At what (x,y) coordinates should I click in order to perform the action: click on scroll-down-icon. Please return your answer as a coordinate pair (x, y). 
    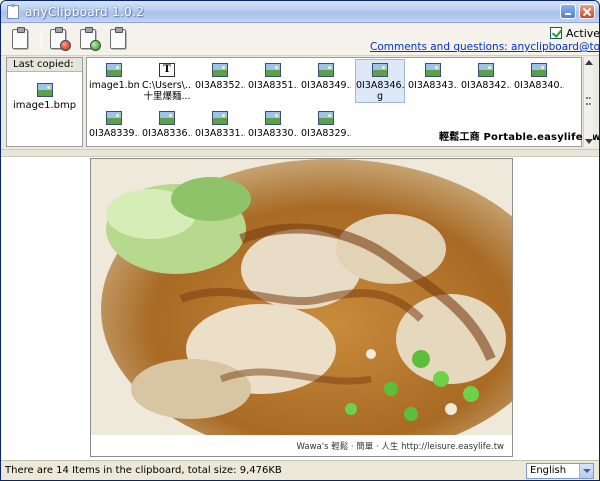
    Looking at the image, I should click on (589, 141).